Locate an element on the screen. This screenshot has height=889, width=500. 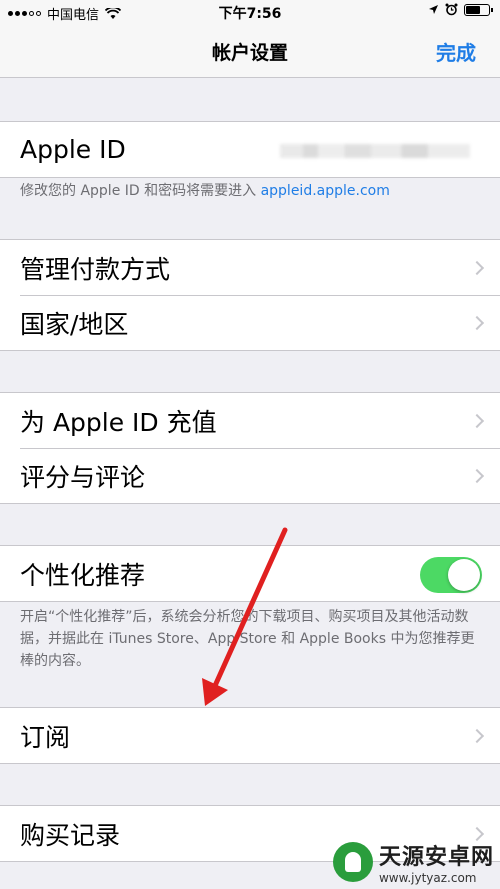
page-title: 帐户设置 is located at coordinates (249, 53).